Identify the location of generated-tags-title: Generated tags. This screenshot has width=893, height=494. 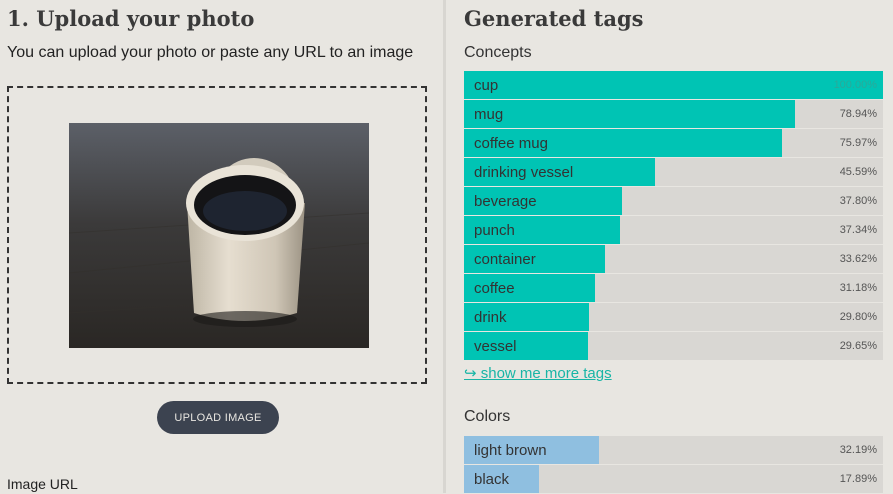
(554, 18).